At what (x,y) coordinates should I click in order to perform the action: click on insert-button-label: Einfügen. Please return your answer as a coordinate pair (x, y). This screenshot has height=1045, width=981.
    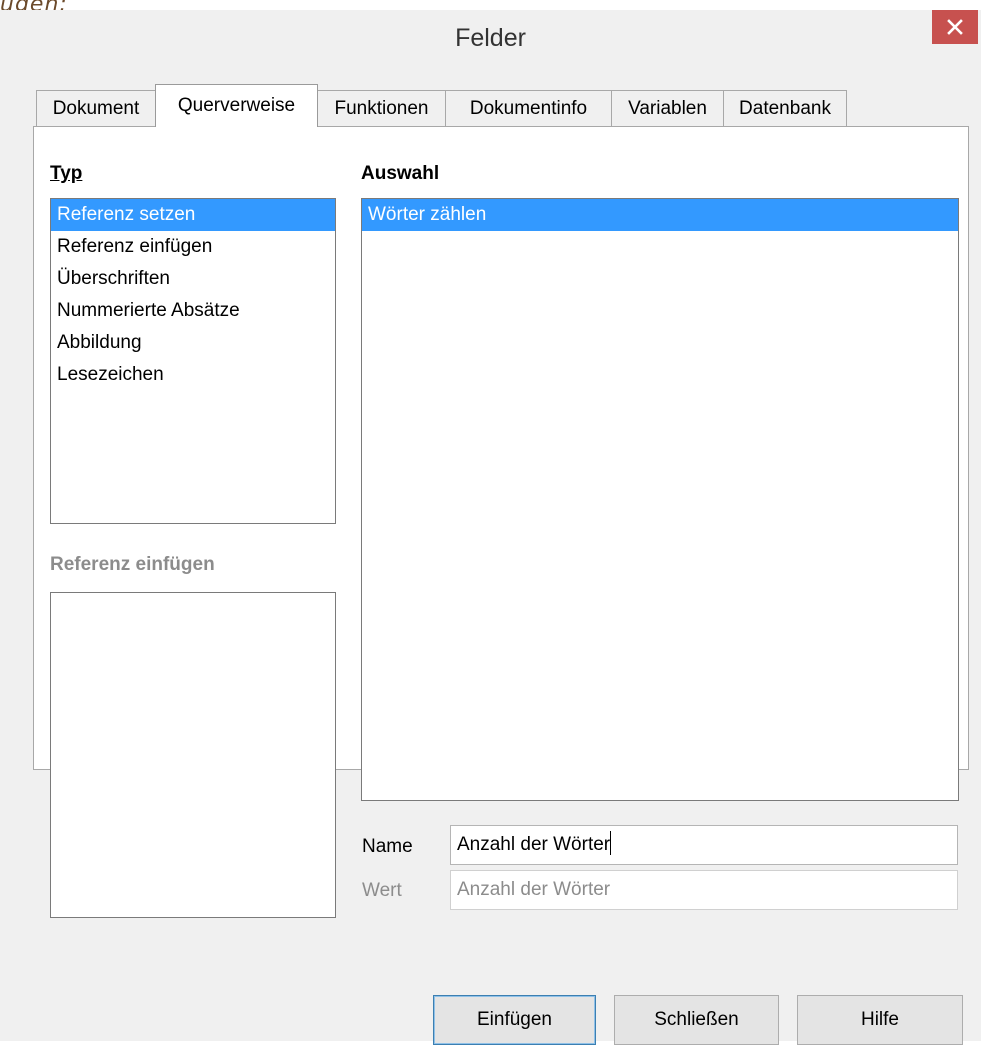
    Looking at the image, I should click on (514, 1019).